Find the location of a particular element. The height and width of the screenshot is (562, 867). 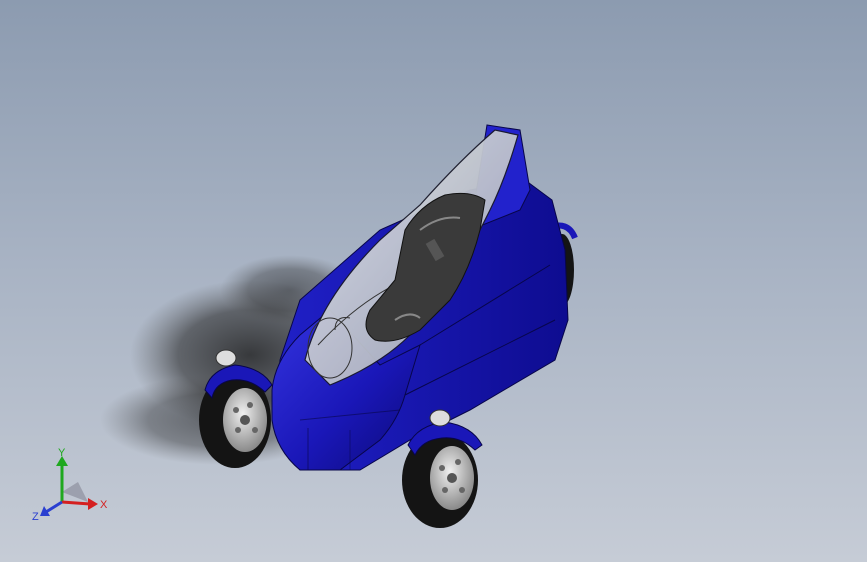

triad-plane is located at coordinates (75, 492).